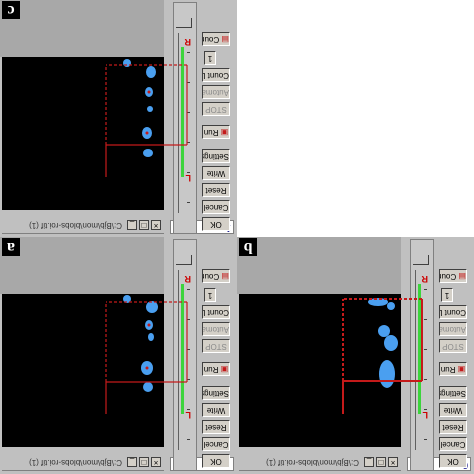 The height and width of the screenshot is (474, 474). Describe the element at coordinates (248, 247) in the screenshot. I see `panel-label: b` at that location.